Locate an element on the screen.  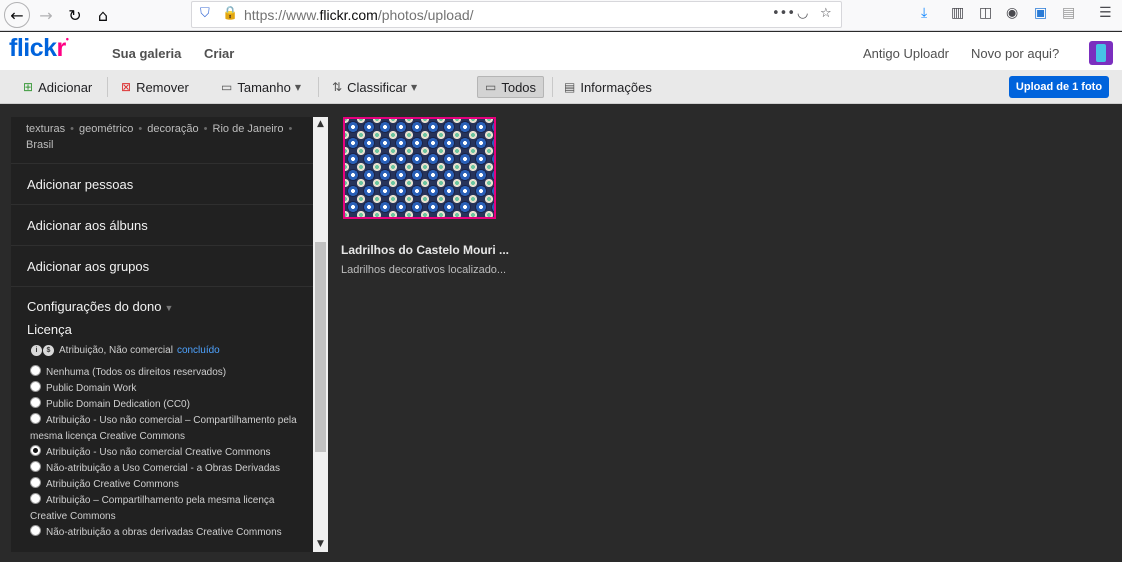
reader-view-icon: ▤ is located at coordinates (1068, 13).